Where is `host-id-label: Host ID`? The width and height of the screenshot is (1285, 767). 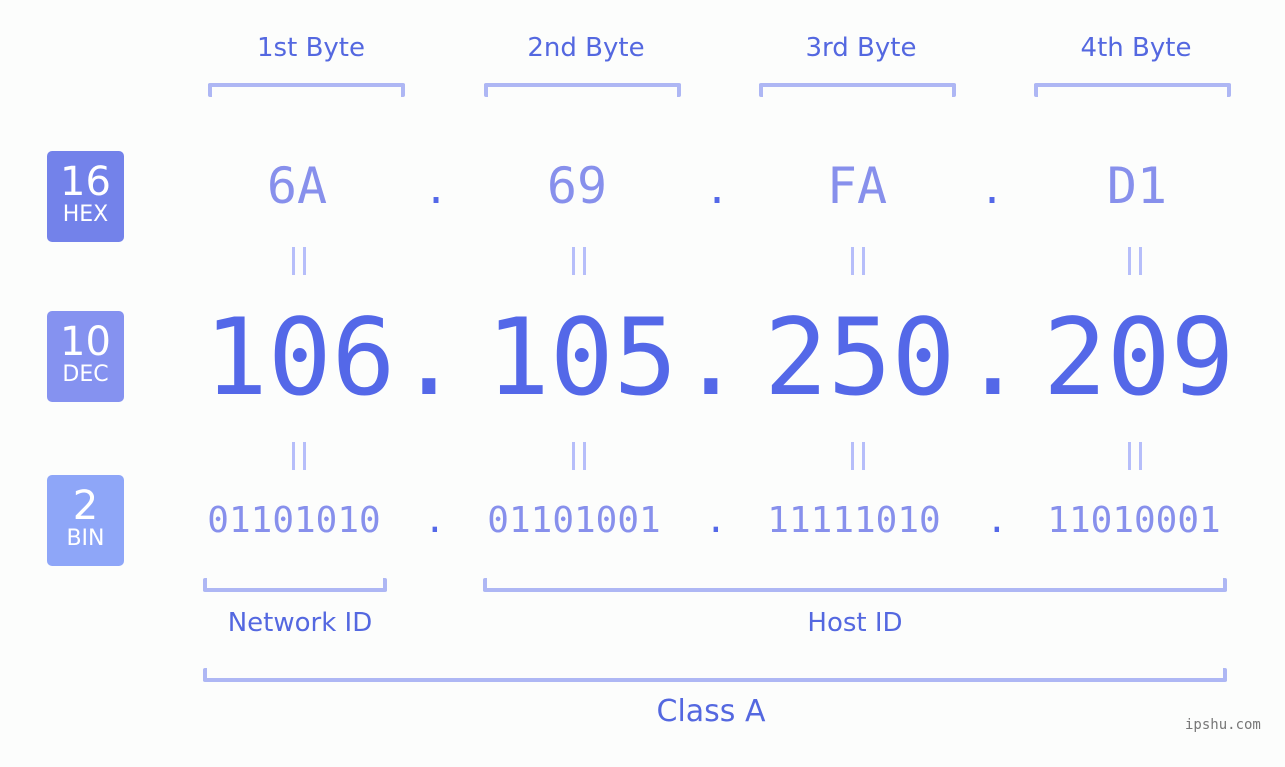 host-id-label: Host ID is located at coordinates (855, 623).